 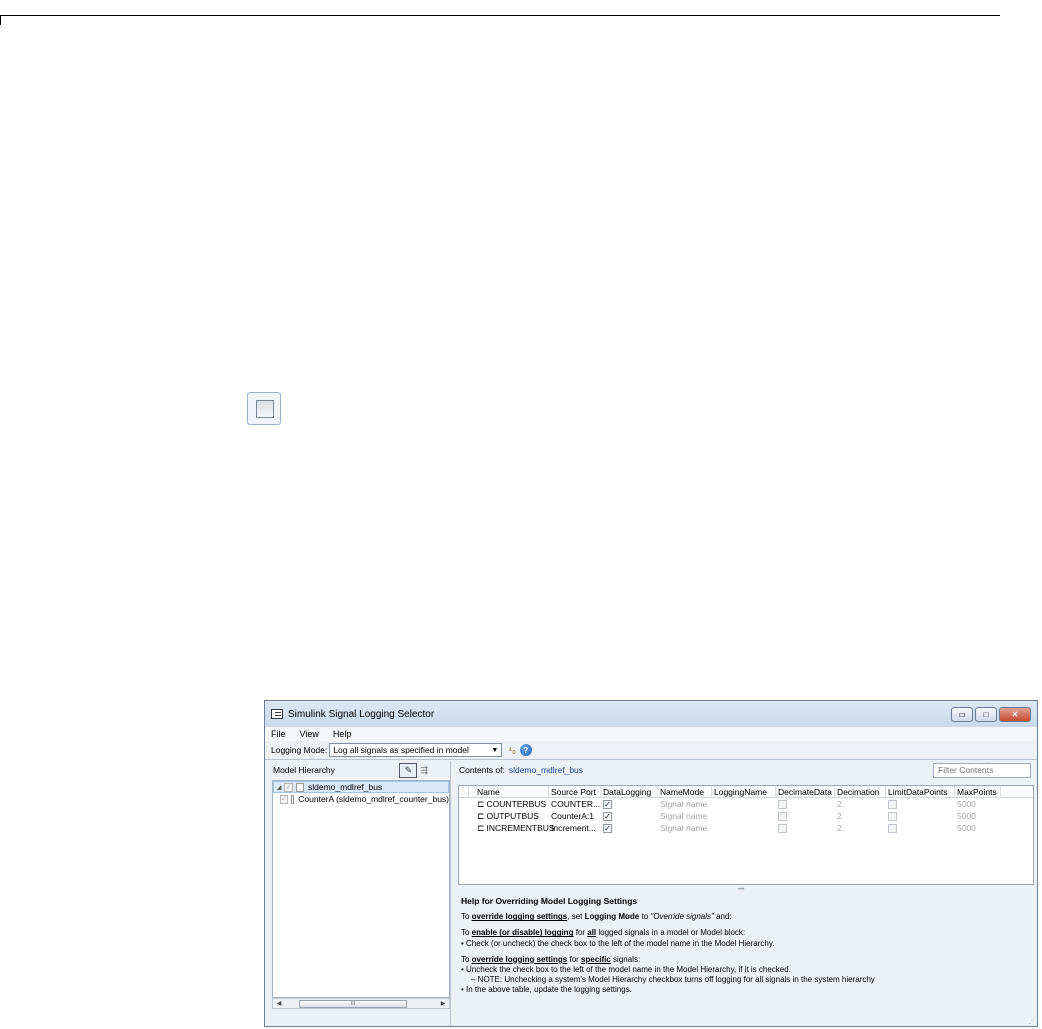 I want to click on close-button: ✕, so click(x=1015, y=714).